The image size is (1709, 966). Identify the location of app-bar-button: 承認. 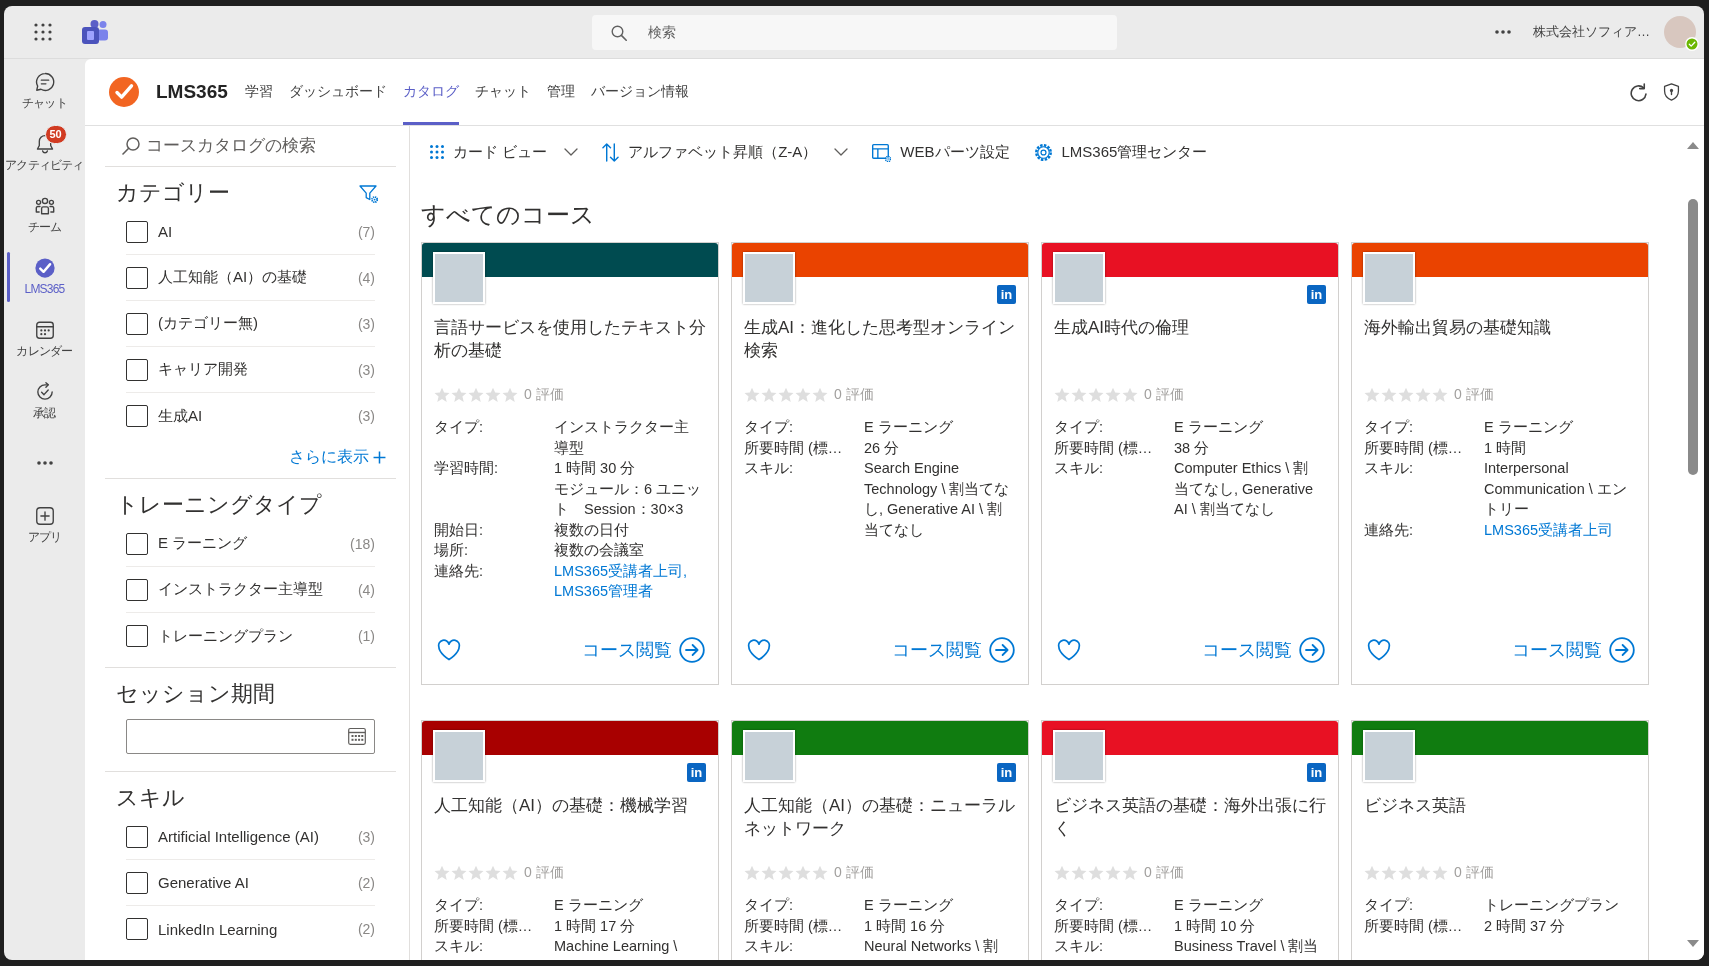
(44, 401).